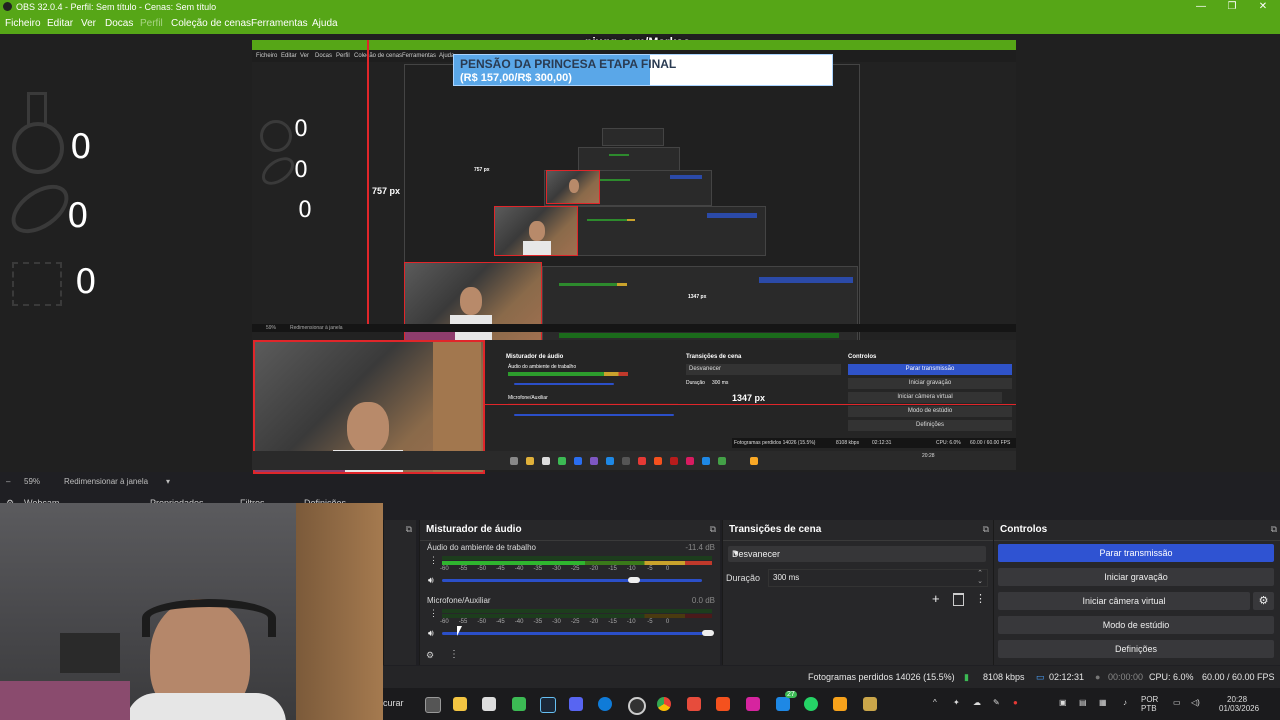 This screenshot has width=1280, height=720. Describe the element at coordinates (433, 705) in the screenshot. I see `task-view-icon` at that location.